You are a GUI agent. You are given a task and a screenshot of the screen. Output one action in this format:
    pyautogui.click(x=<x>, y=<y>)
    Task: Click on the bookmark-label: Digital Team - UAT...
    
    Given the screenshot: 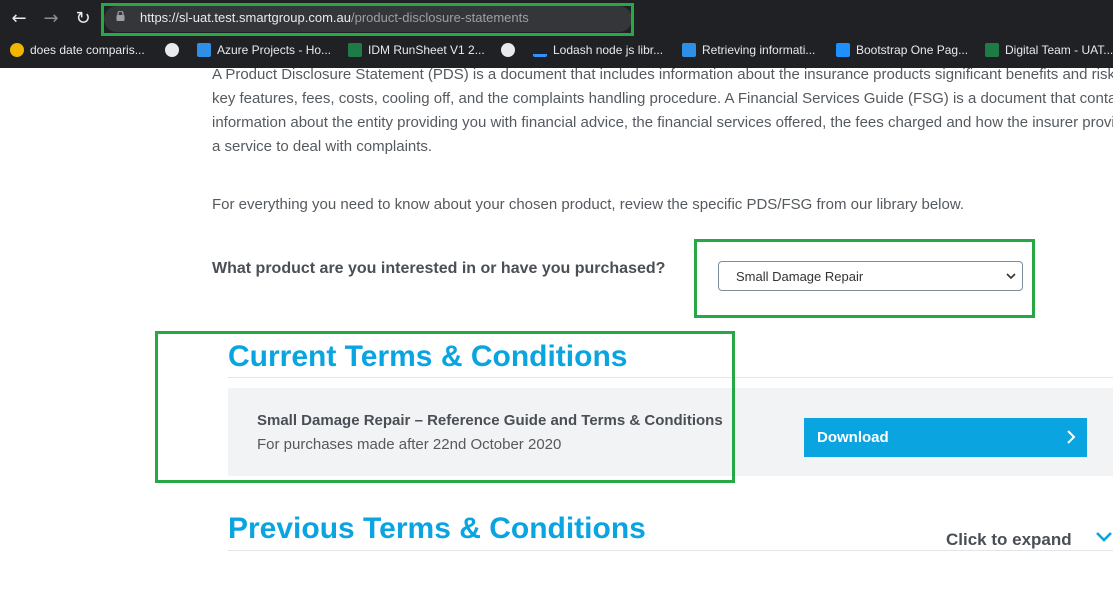 What is the action you would take?
    pyautogui.click(x=1059, y=50)
    